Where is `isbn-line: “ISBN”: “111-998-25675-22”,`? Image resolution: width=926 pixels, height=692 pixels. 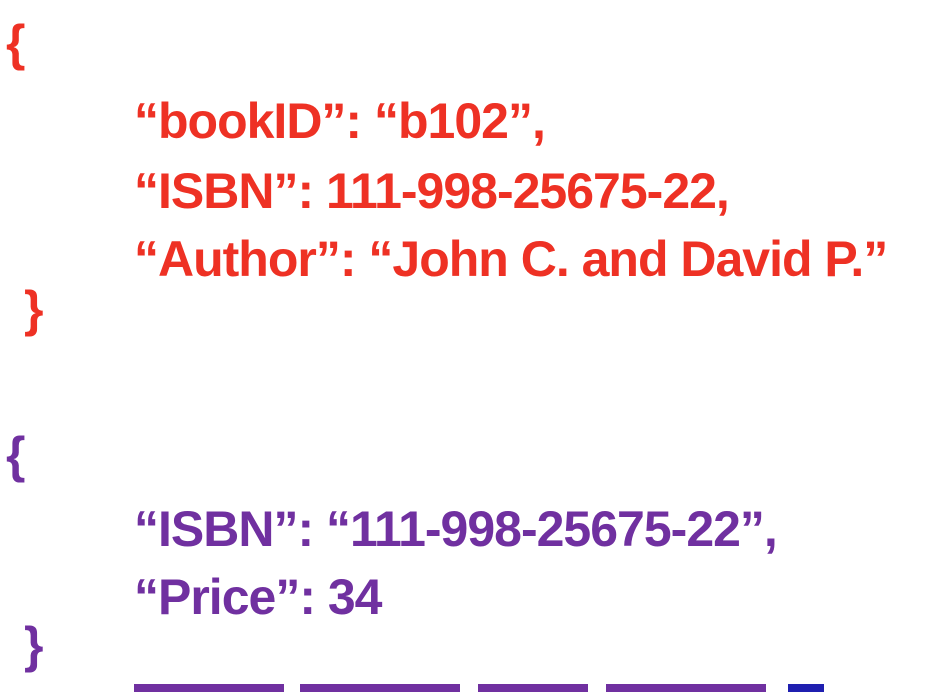
isbn-line: “ISBN”: “111-998-25675-22”, is located at coordinates (456, 529).